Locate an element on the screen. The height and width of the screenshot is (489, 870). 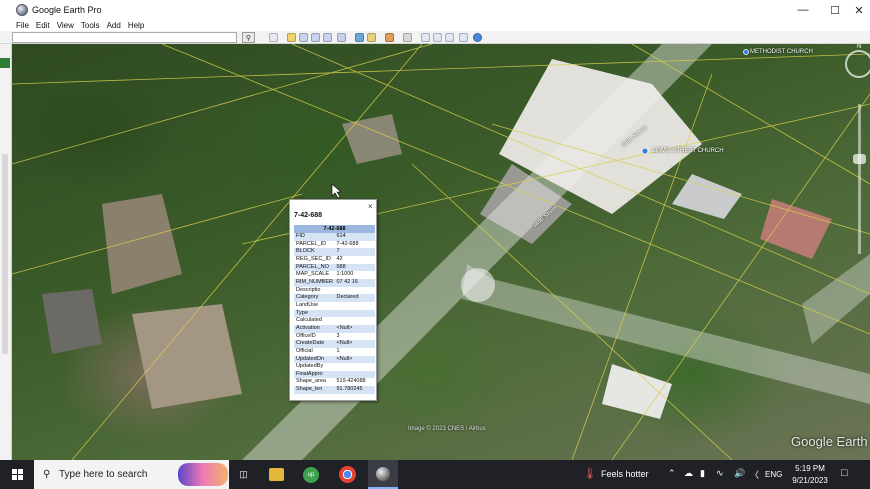
attribute-key: LandUse is located at coordinates (307, 304).